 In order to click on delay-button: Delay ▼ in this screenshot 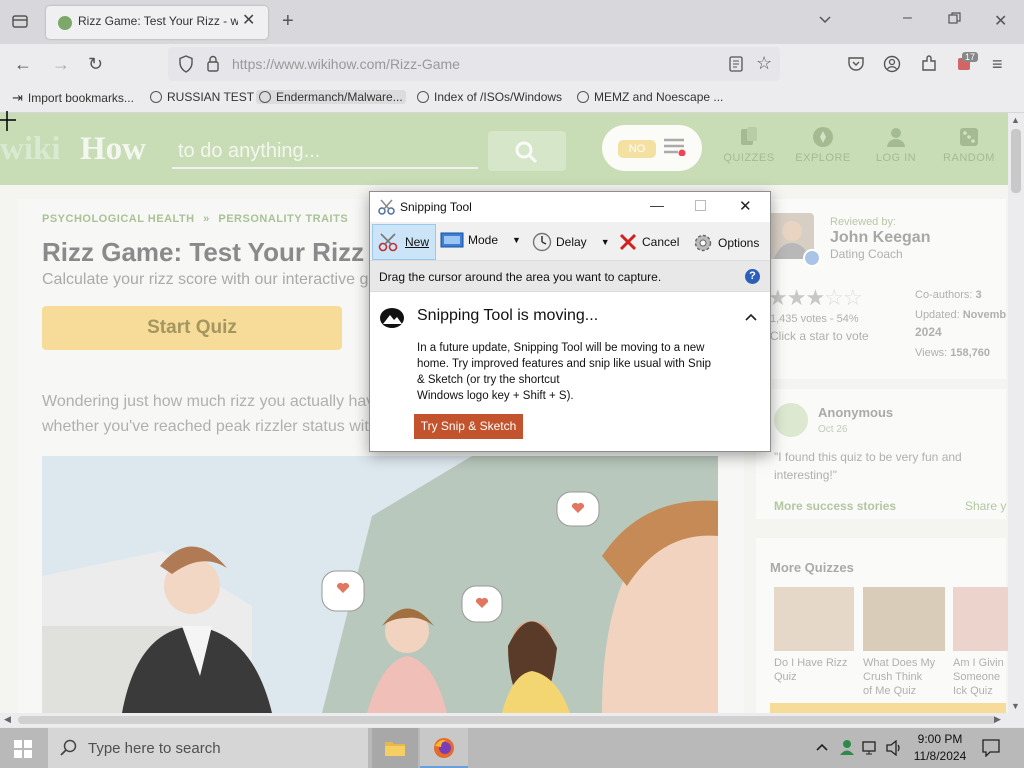, I will do `click(571, 242)`.